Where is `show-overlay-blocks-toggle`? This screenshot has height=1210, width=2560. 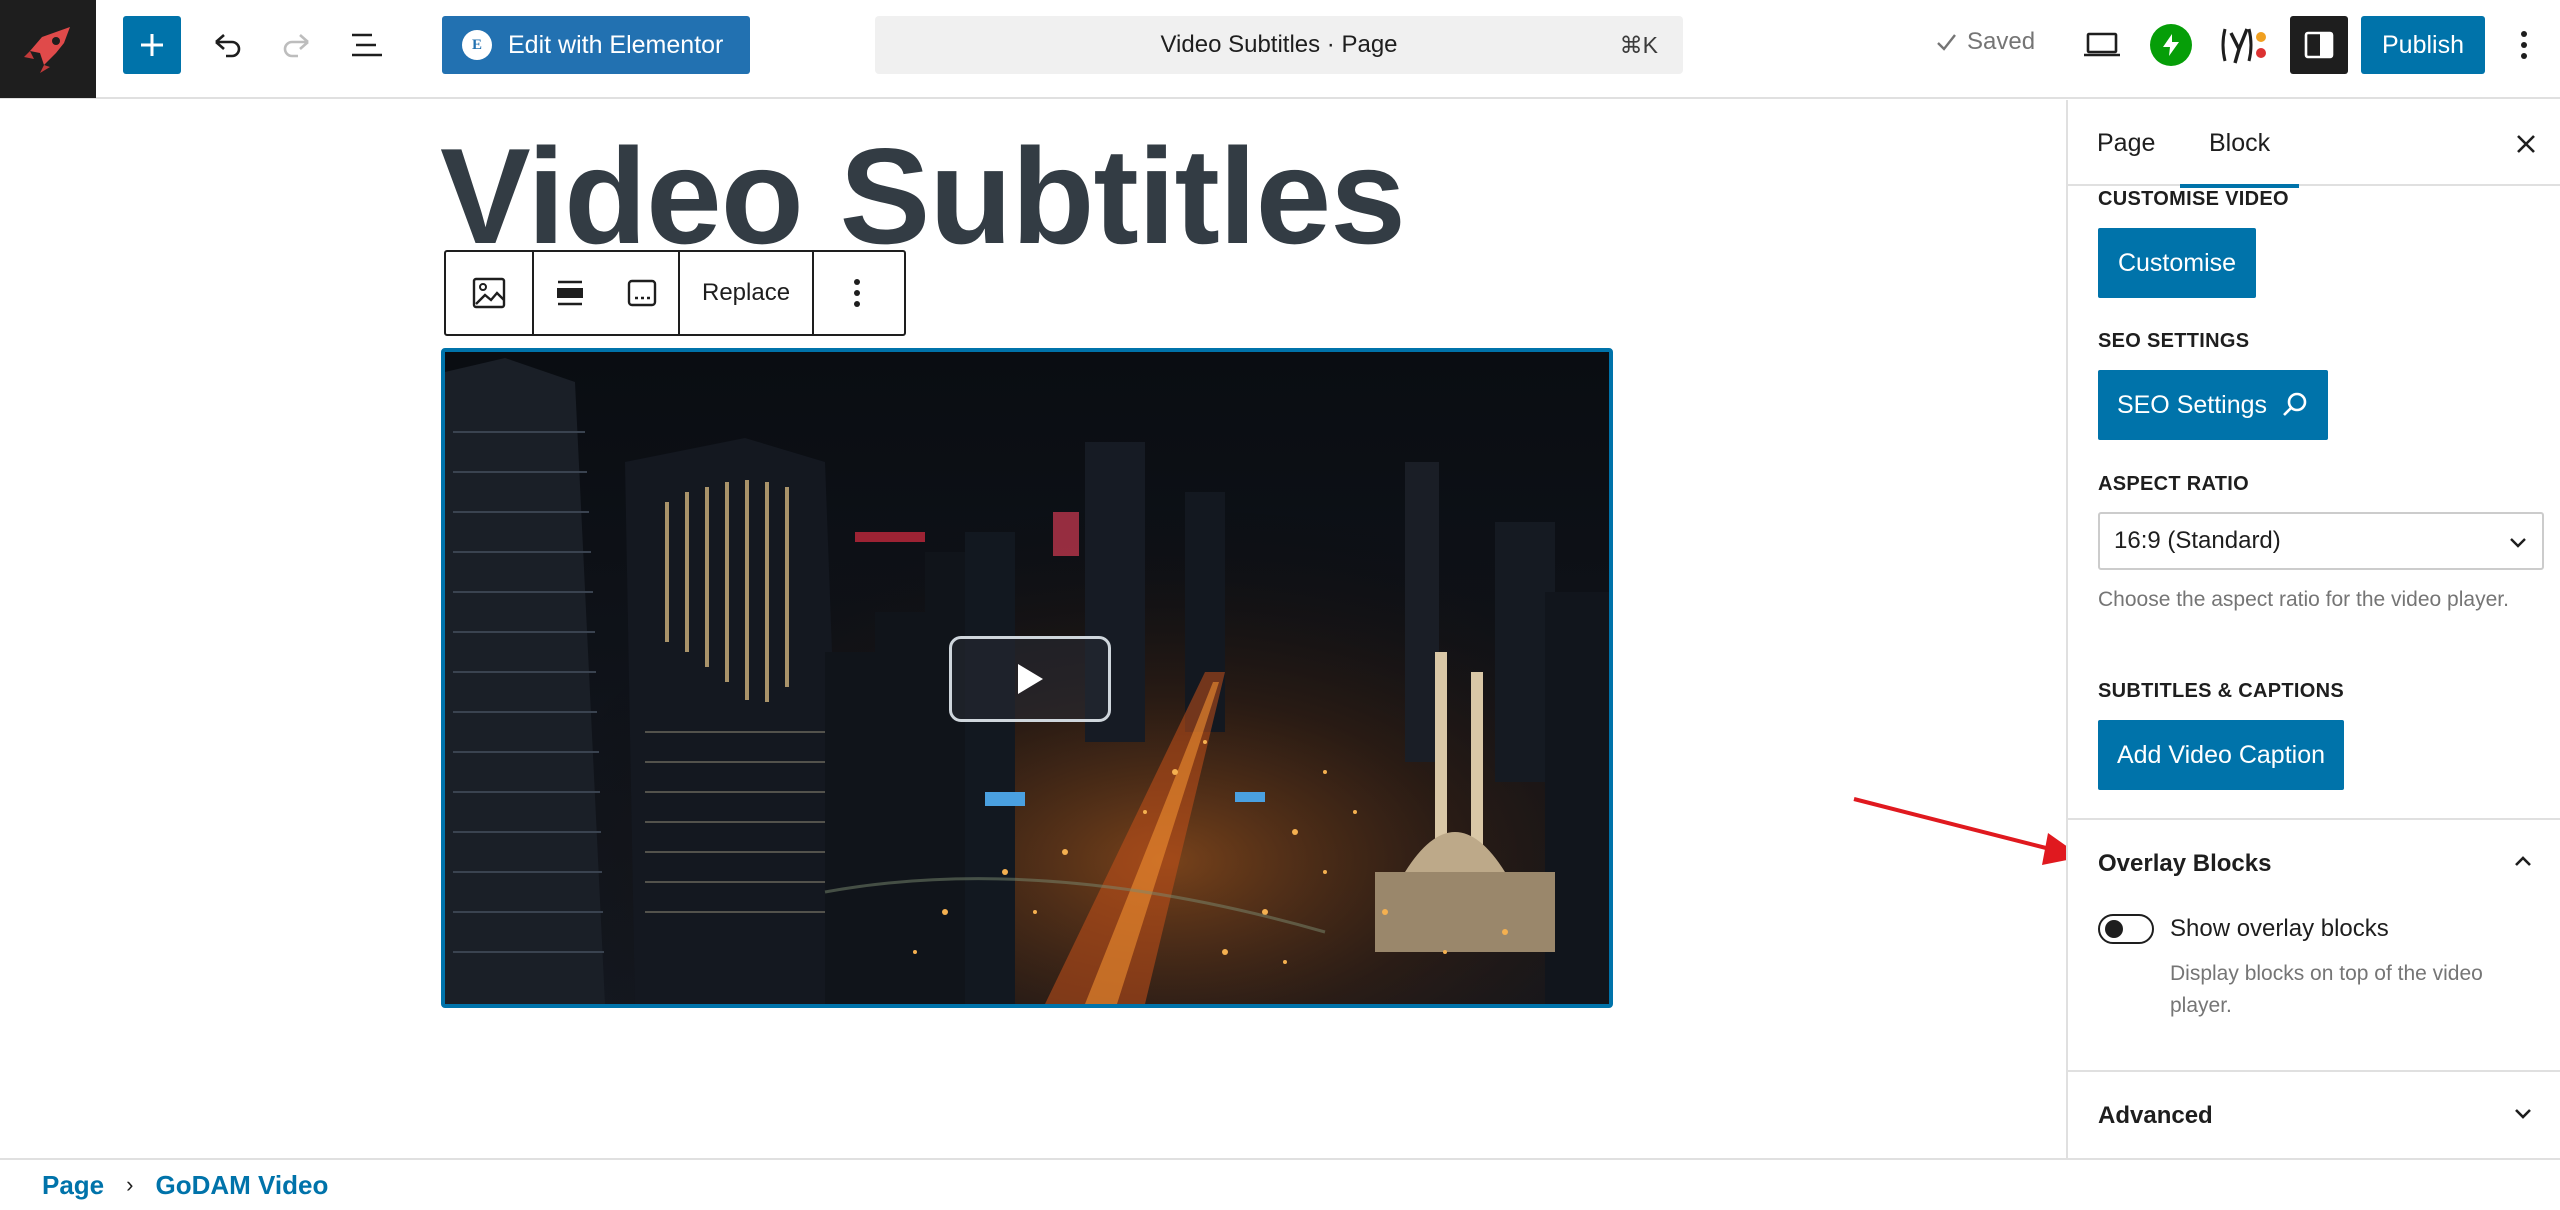
show-overlay-blocks-toggle is located at coordinates (2126, 929).